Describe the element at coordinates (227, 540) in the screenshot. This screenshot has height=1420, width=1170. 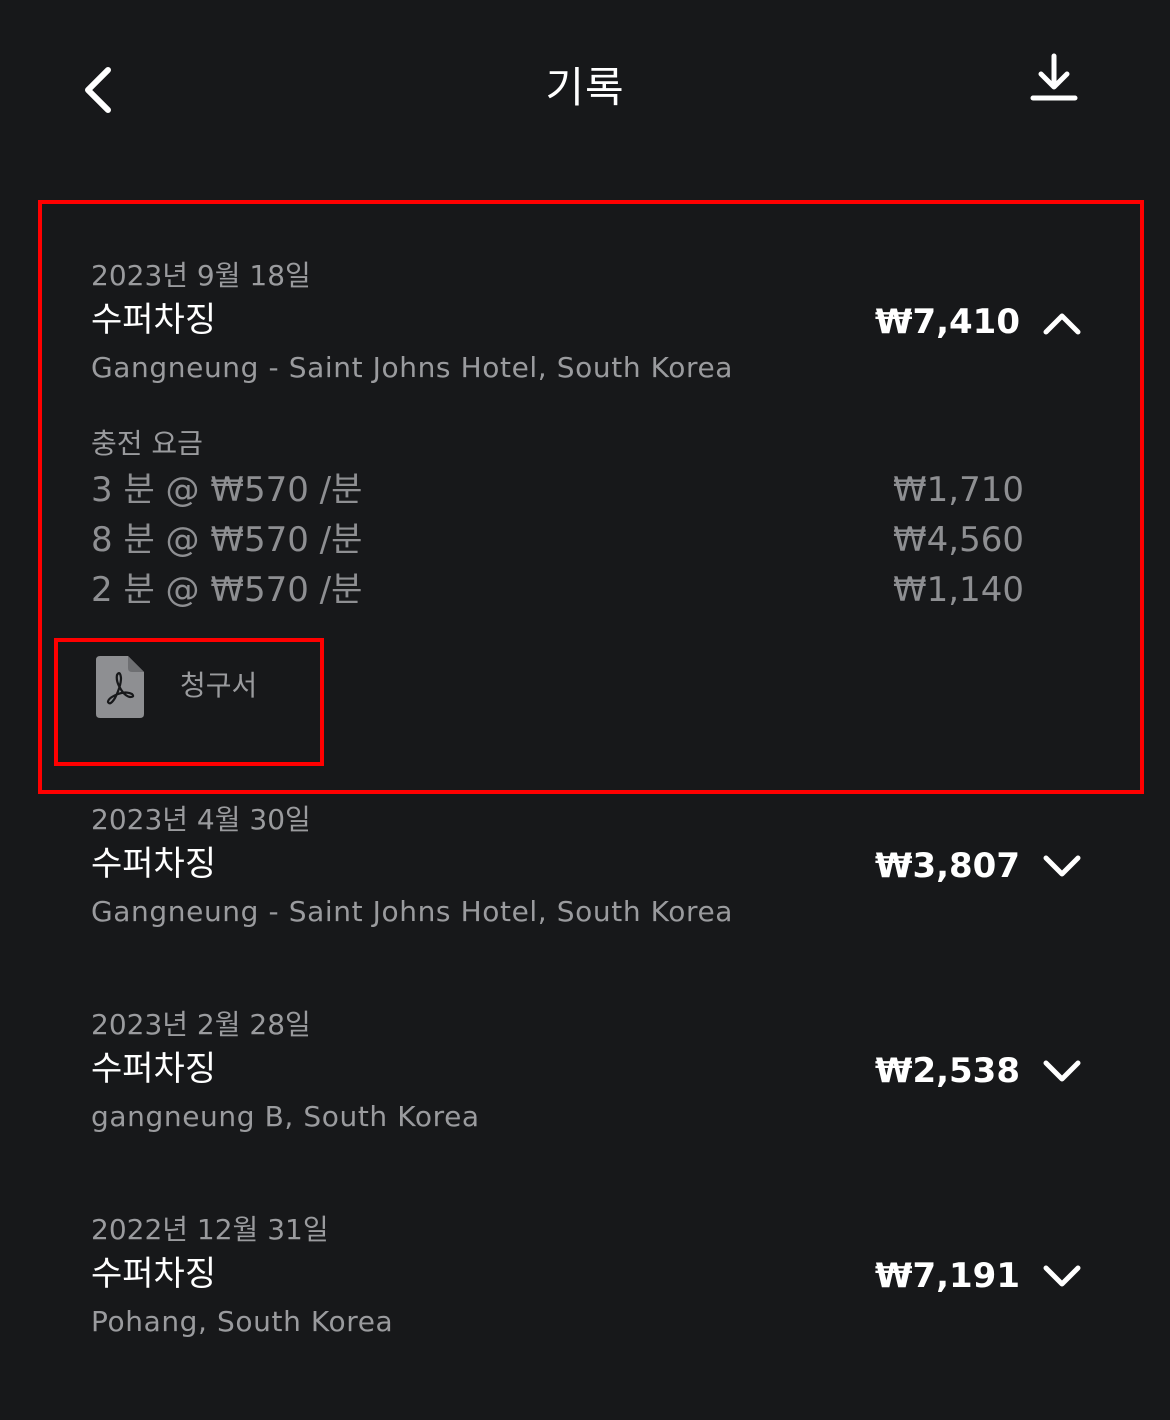
I see `fee-description: 8 분 @ ₩570 /분` at that location.